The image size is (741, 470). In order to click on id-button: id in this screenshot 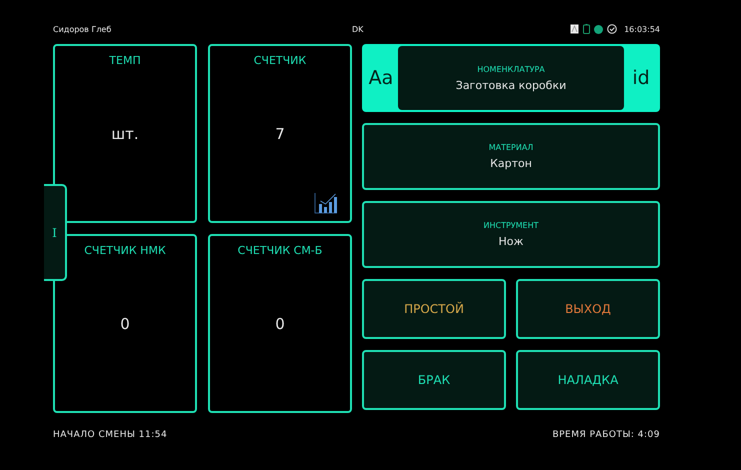, I will do `click(641, 78)`.